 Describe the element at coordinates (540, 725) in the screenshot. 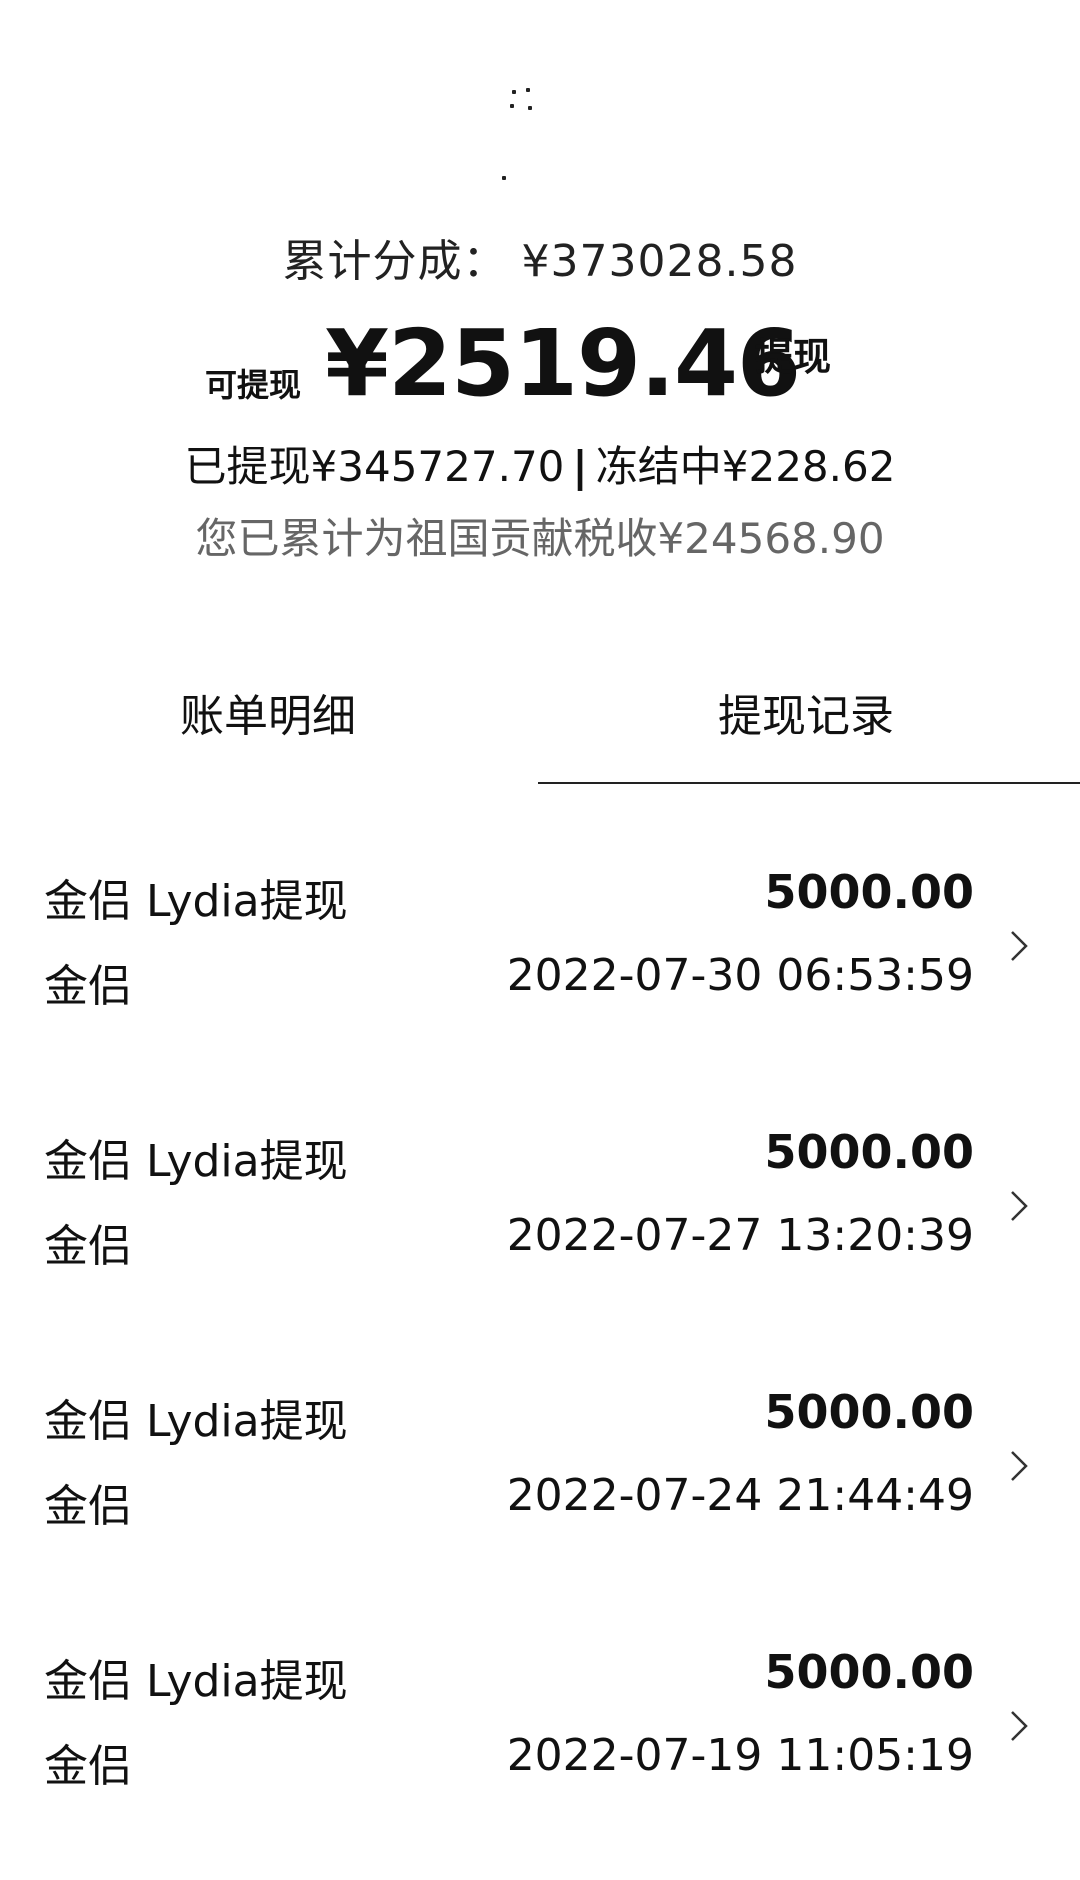

I see `tab-bar: 账单明细 提现记录` at that location.